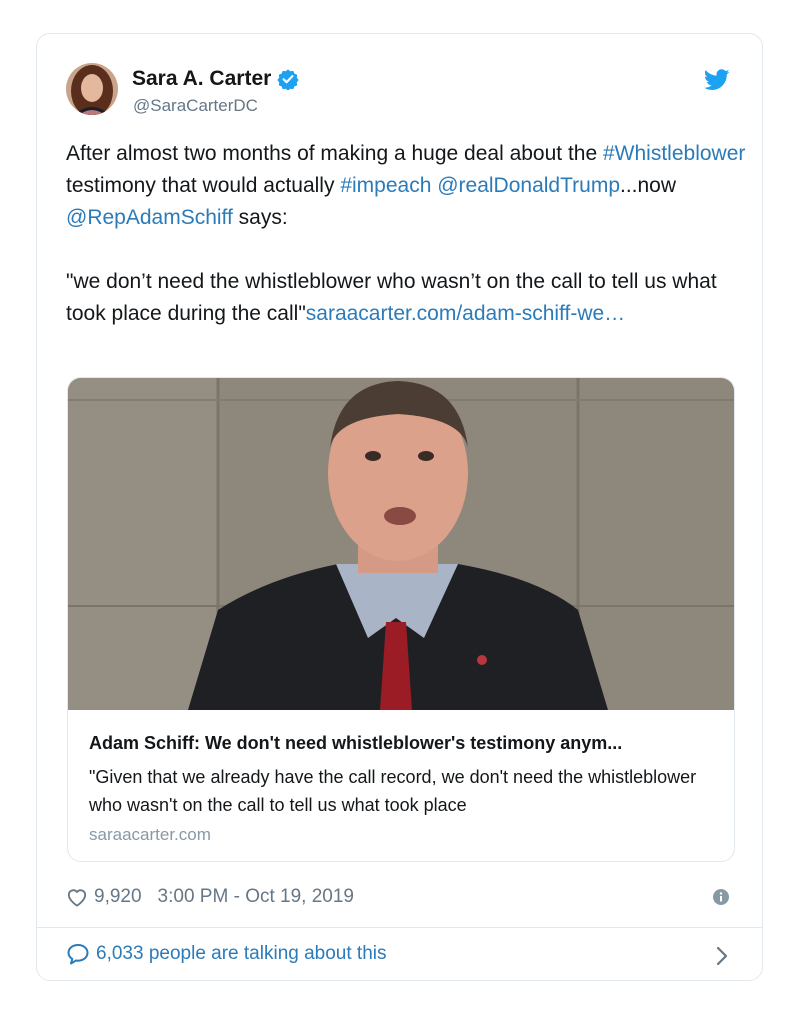 The height and width of the screenshot is (1016, 800). What do you see at coordinates (256, 897) in the screenshot?
I see `timestamp-link: 3:00 PM - Oct 19, 2019` at bounding box center [256, 897].